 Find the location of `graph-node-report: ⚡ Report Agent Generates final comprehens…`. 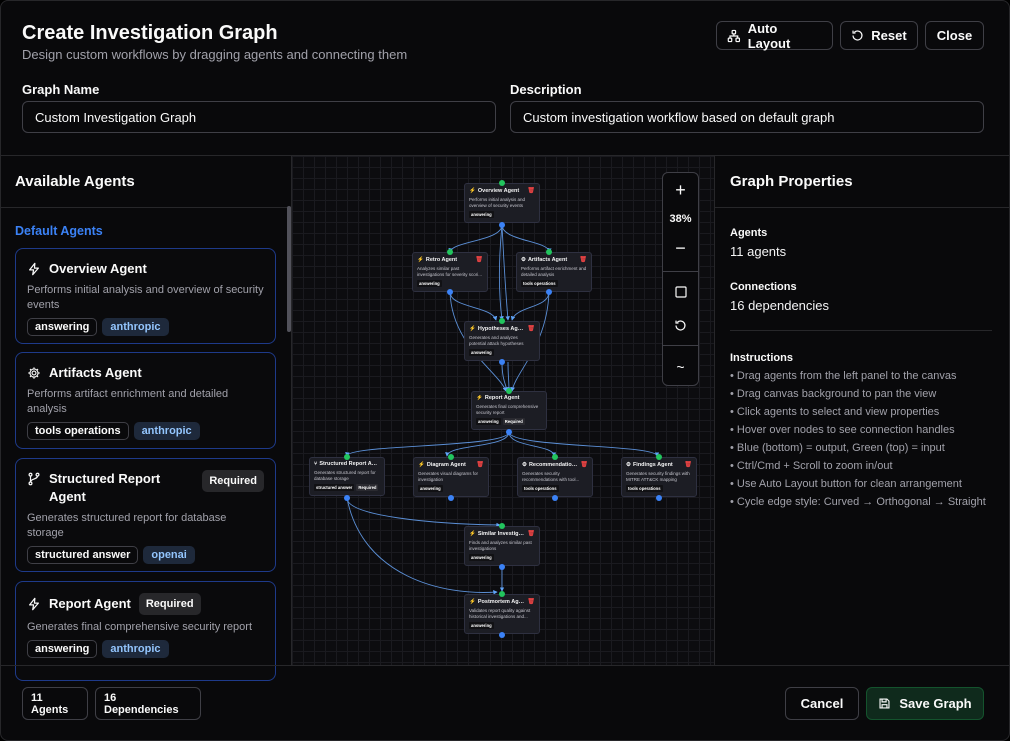

graph-node-report: ⚡ Report Agent Generates final comprehens… is located at coordinates (509, 410).